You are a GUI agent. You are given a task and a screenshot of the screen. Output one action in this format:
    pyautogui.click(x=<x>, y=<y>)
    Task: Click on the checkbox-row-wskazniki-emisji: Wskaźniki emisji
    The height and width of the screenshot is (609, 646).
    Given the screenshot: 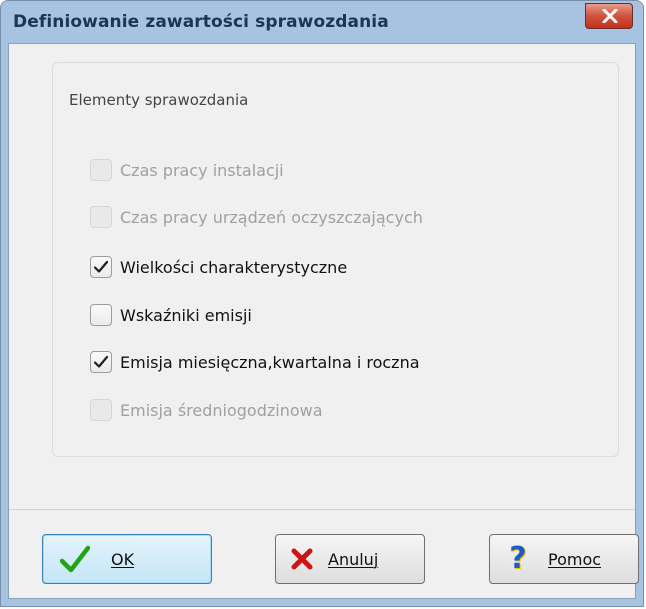 What is the action you would take?
    pyautogui.click(x=171, y=315)
    